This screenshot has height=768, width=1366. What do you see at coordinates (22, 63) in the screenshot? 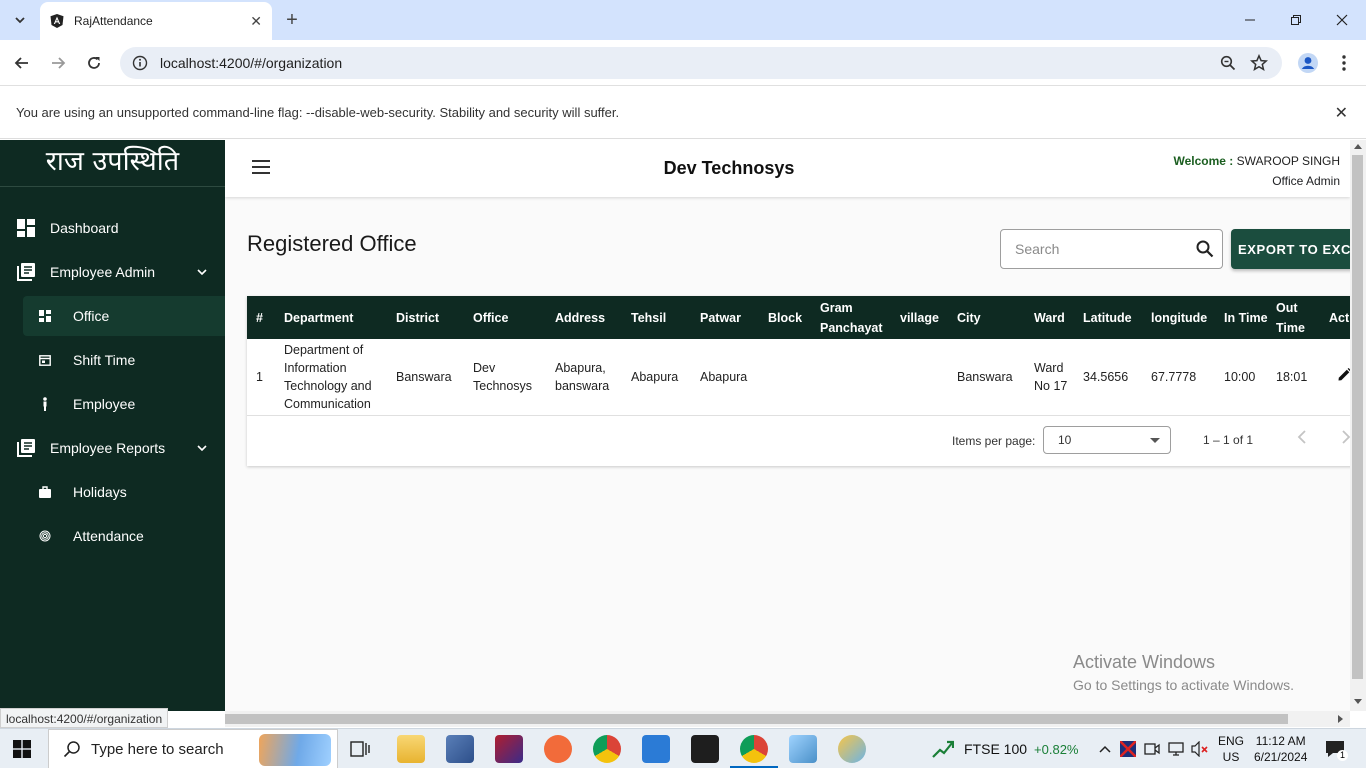
I see `back-icon` at bounding box center [22, 63].